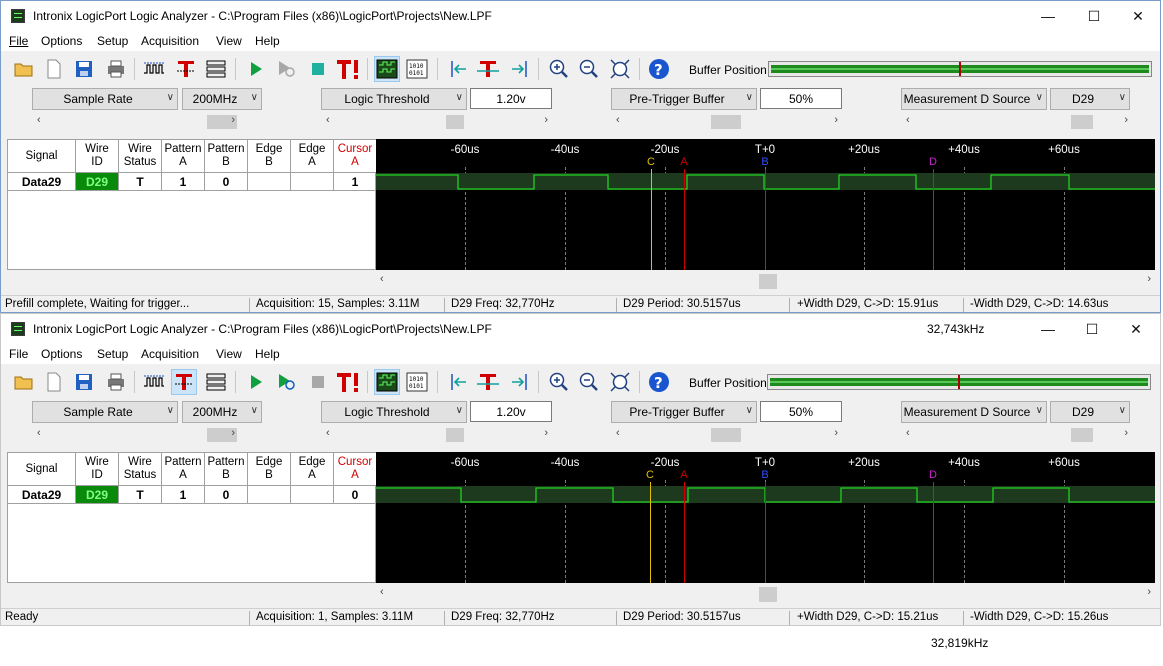 The width and height of the screenshot is (1163, 666). I want to click on menu-view: View, so click(229, 41).